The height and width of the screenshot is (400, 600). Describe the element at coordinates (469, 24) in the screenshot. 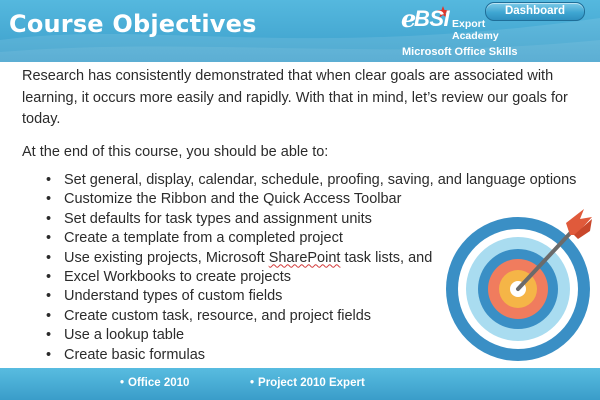

I see `logo-export-text: Export` at that location.